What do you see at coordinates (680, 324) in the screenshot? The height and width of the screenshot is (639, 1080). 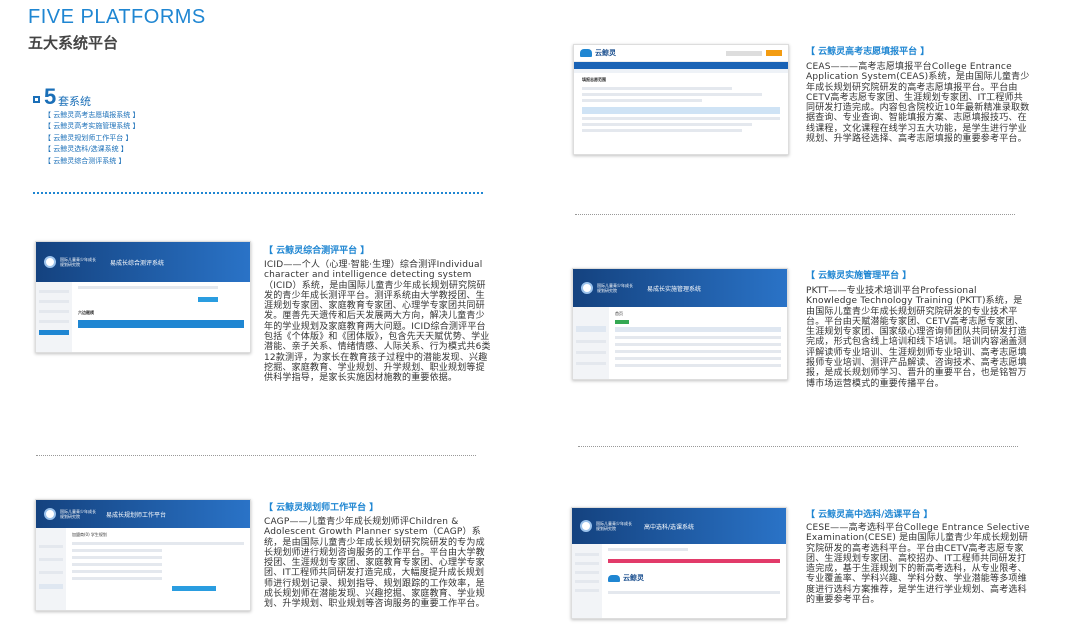 I see `pktt-screenshot: 国际儿童青少年成长规划研究院 易成长实施管理系统 首页` at bounding box center [680, 324].